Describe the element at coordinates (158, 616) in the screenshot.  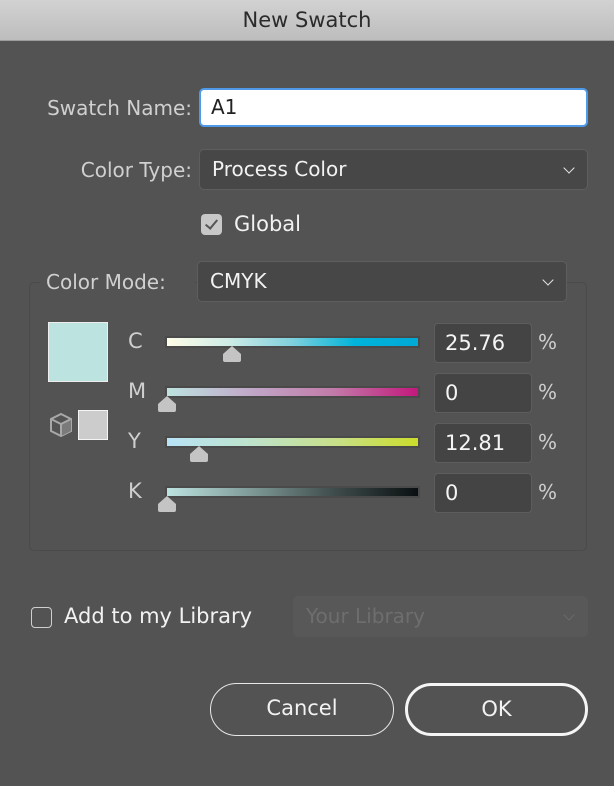
I see `add-to-library-label: Add to my Library` at that location.